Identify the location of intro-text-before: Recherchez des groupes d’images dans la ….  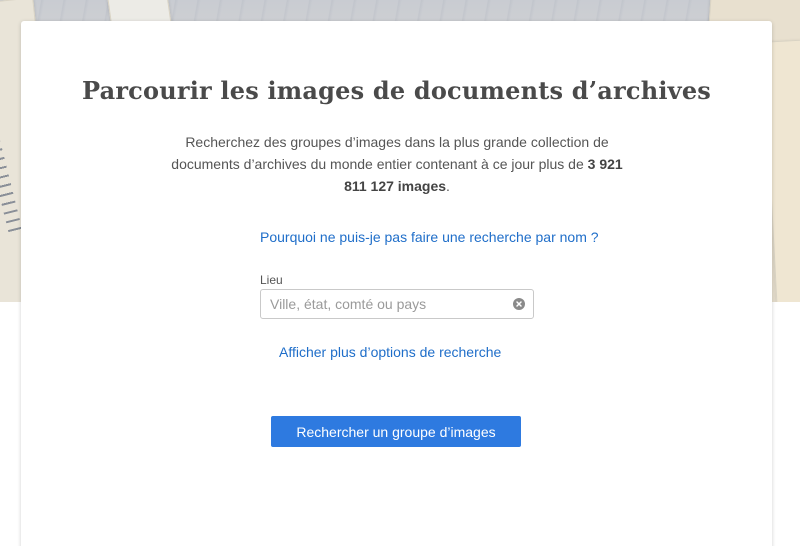
(390, 153).